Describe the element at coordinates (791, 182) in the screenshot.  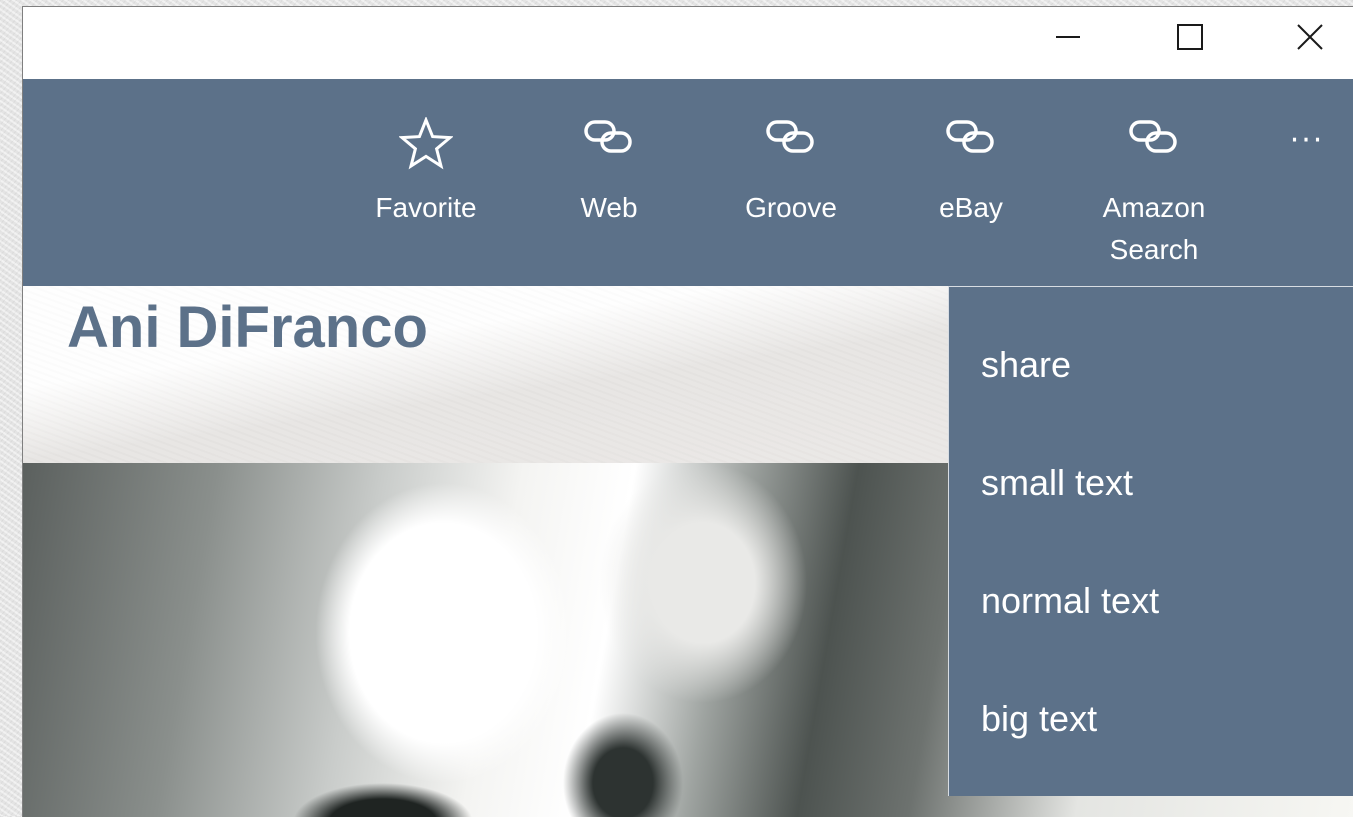
I see `groove-button: Groove` at that location.